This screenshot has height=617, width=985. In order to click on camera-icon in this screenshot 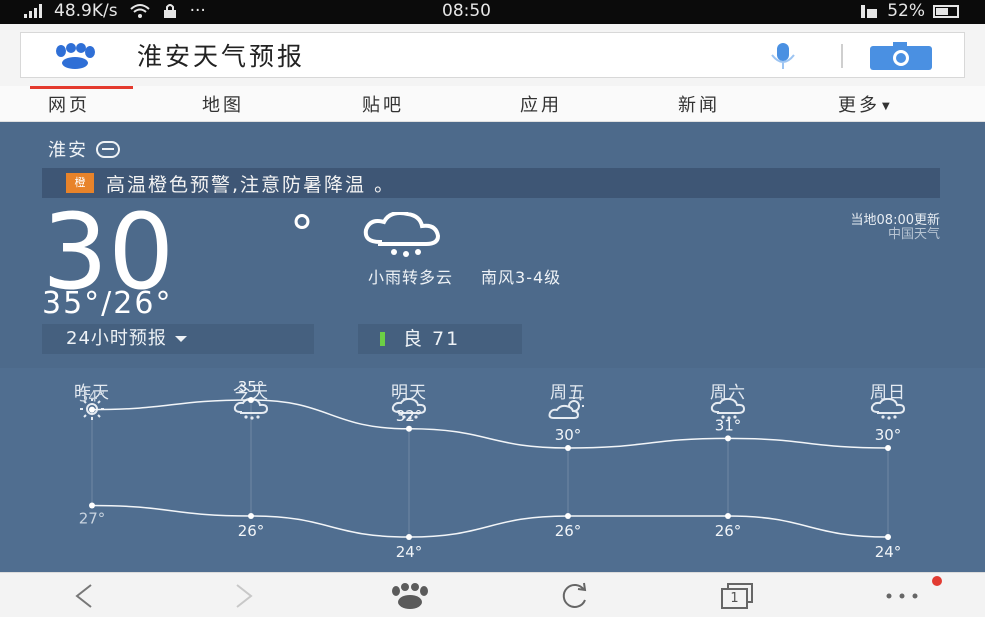, I will do `click(901, 56)`.